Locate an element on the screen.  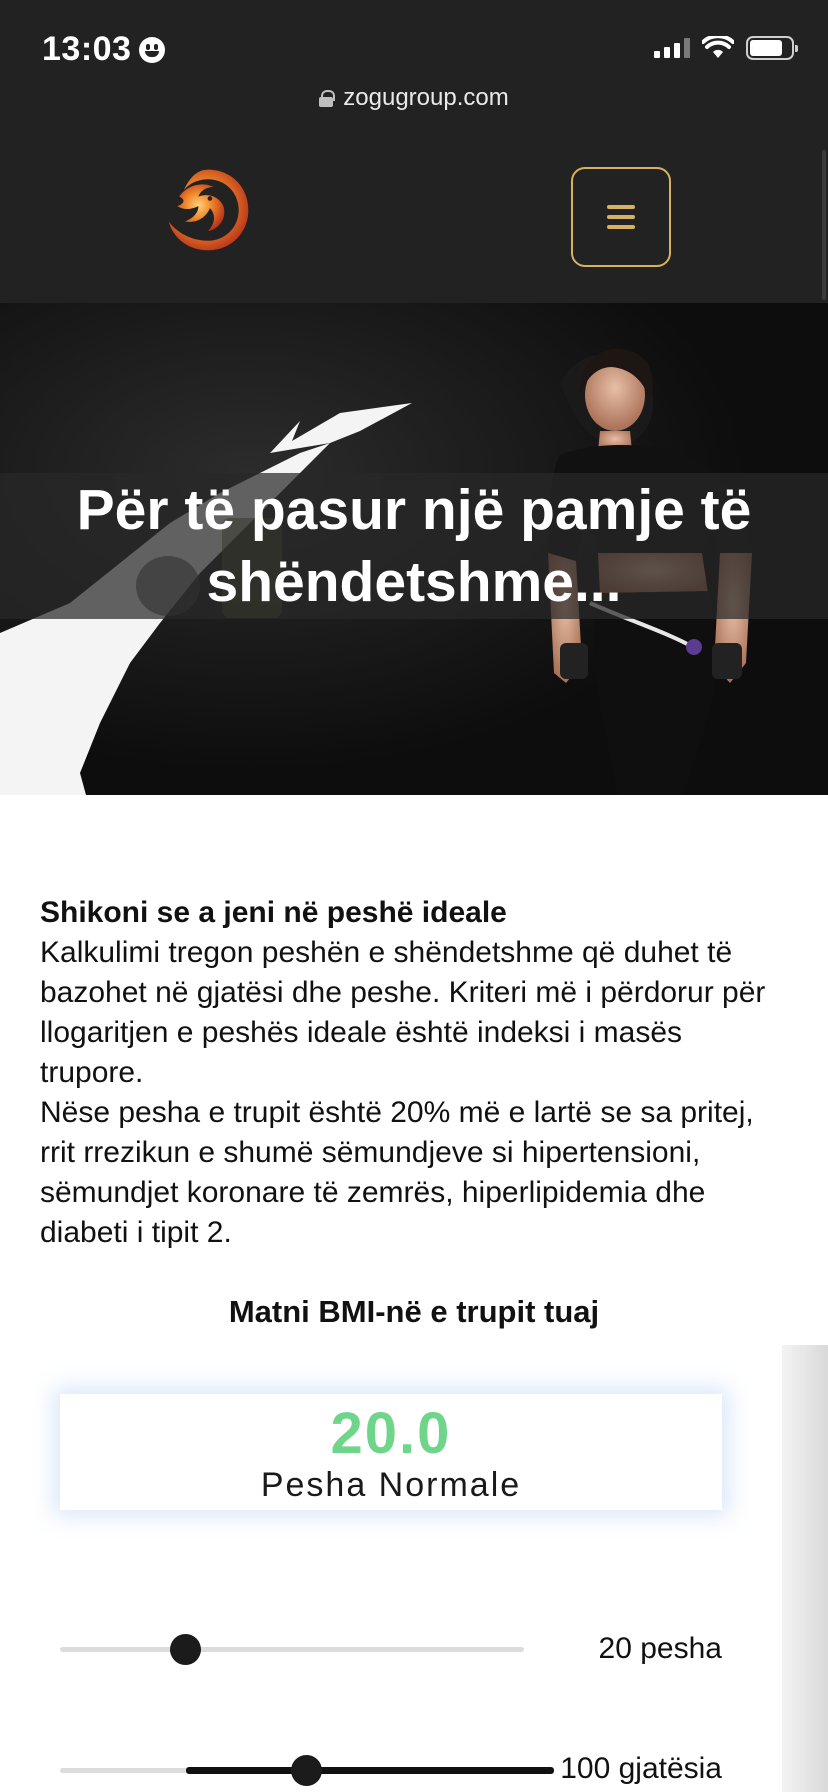
address-bar: zogugroup.com is located at coordinates (414, 98).